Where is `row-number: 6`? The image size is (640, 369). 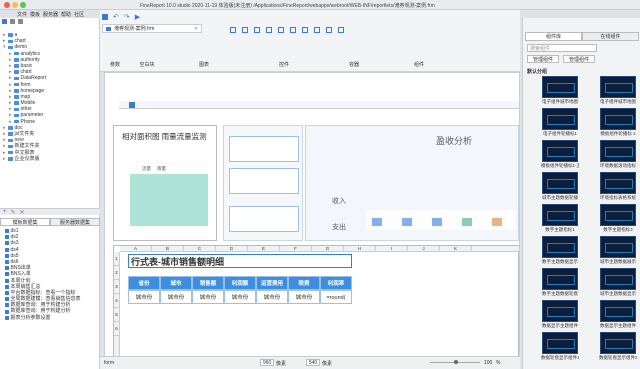 row-number: 6 is located at coordinates (116, 329).